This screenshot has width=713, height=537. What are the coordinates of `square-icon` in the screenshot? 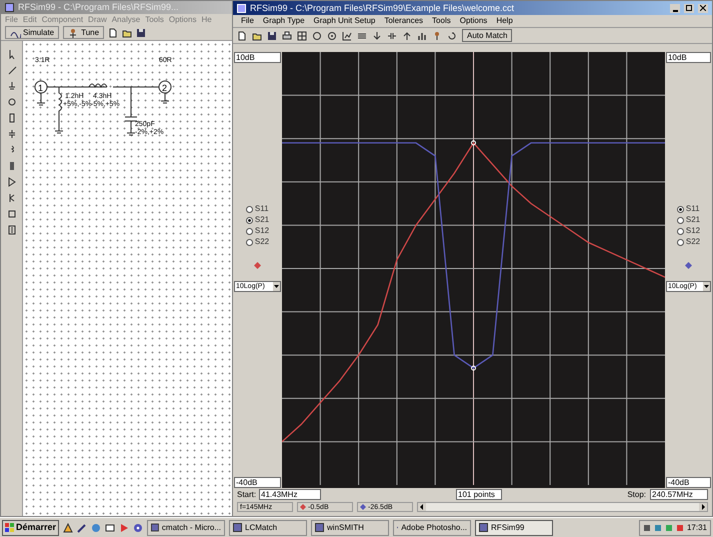 It's located at (11, 214).